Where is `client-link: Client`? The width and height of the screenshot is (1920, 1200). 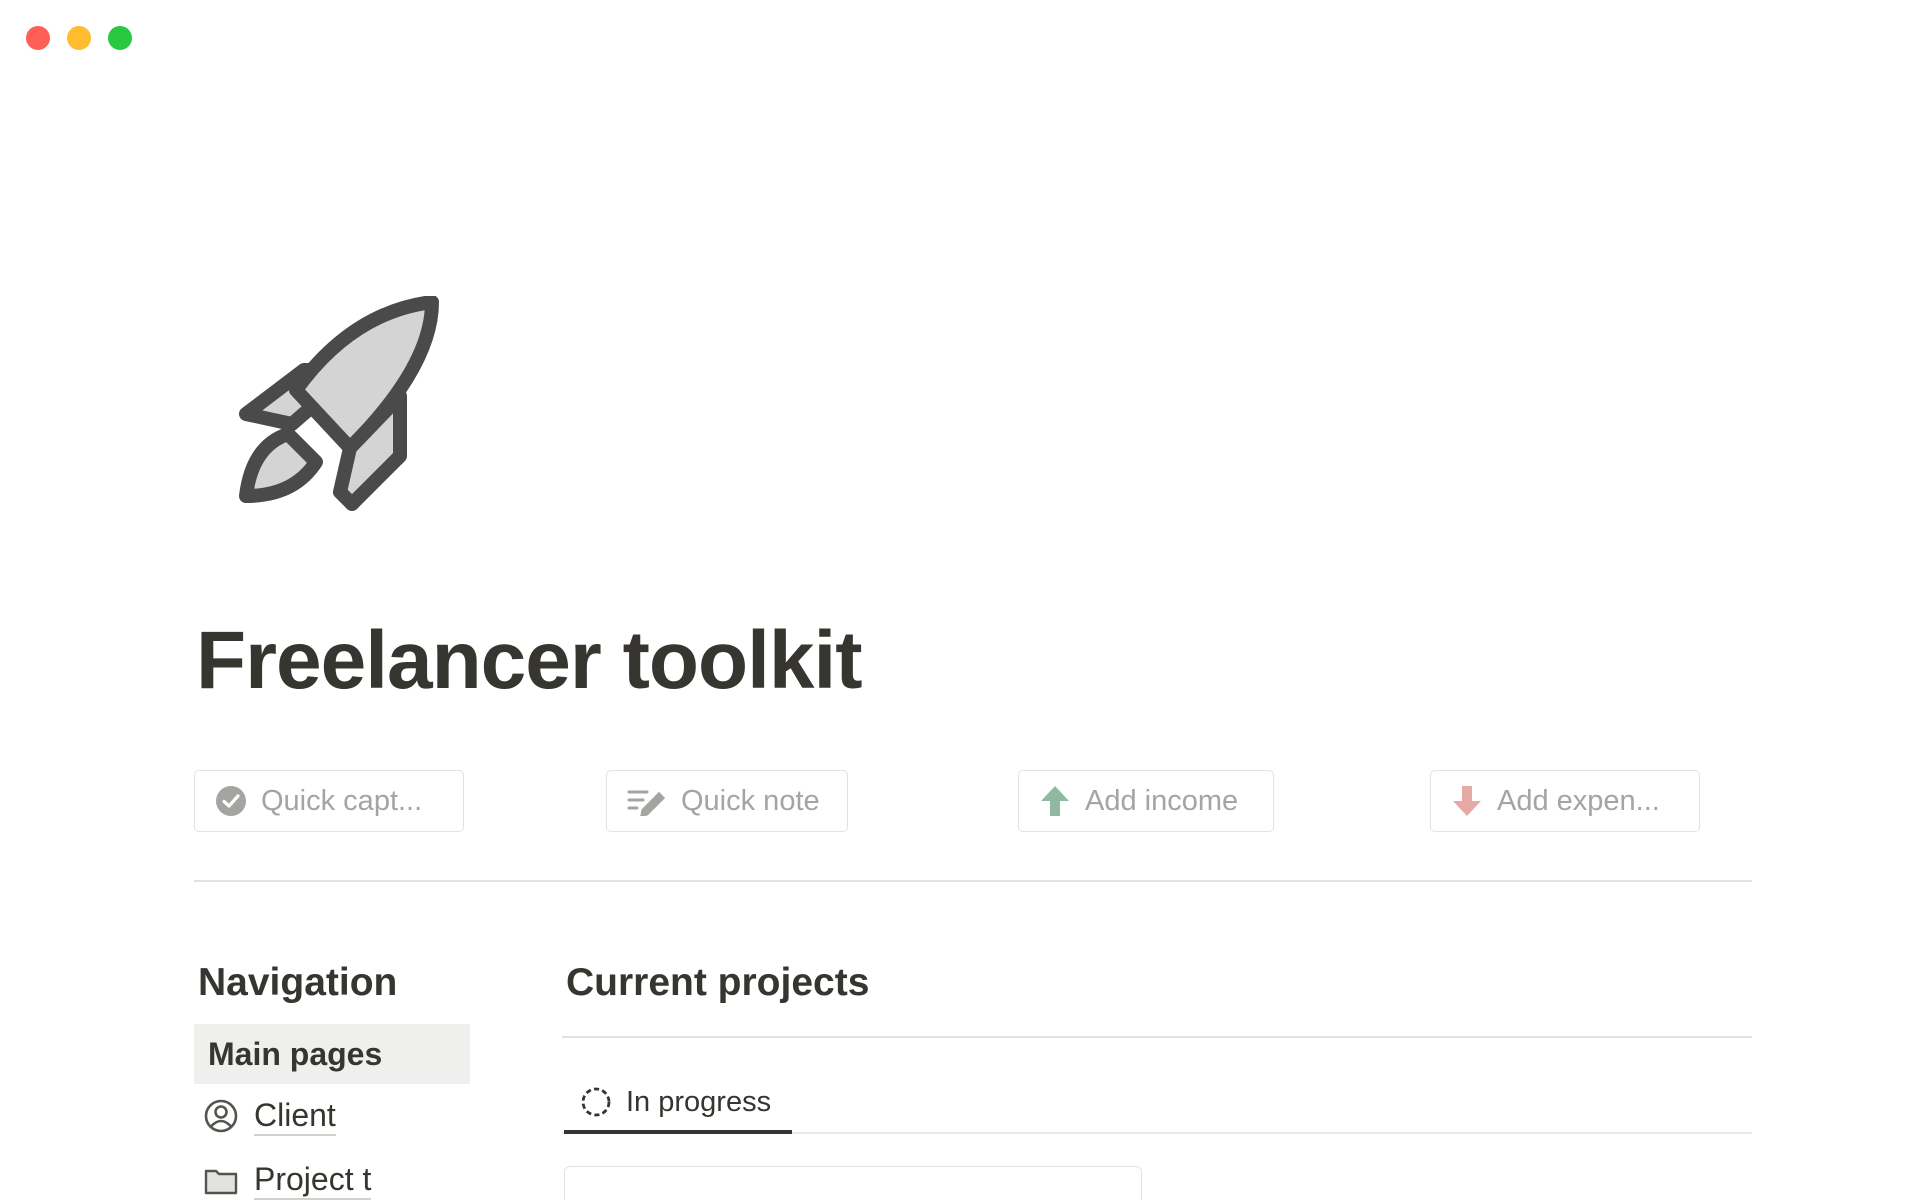
client-link: Client is located at coordinates (270, 1116).